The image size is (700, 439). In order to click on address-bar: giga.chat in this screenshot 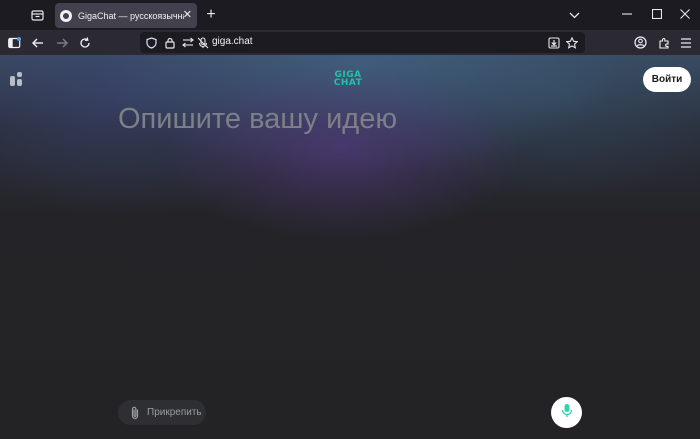, I will do `click(362, 42)`.